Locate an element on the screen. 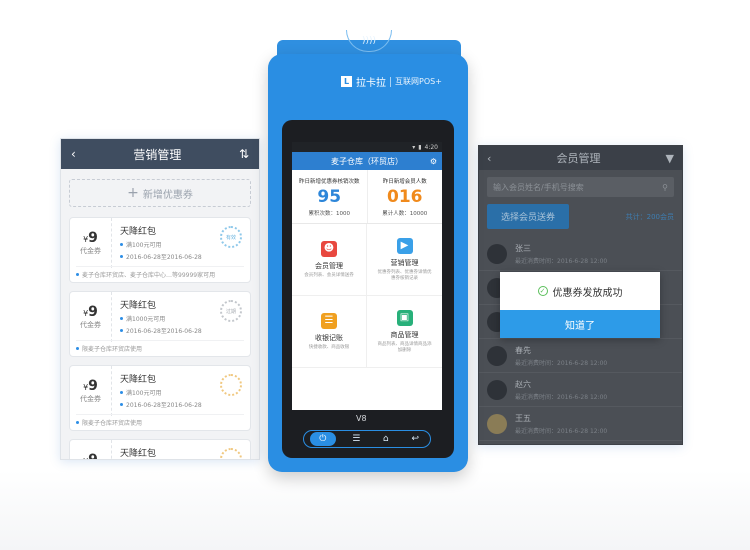  sort-icon: ⇅ is located at coordinates (244, 154).